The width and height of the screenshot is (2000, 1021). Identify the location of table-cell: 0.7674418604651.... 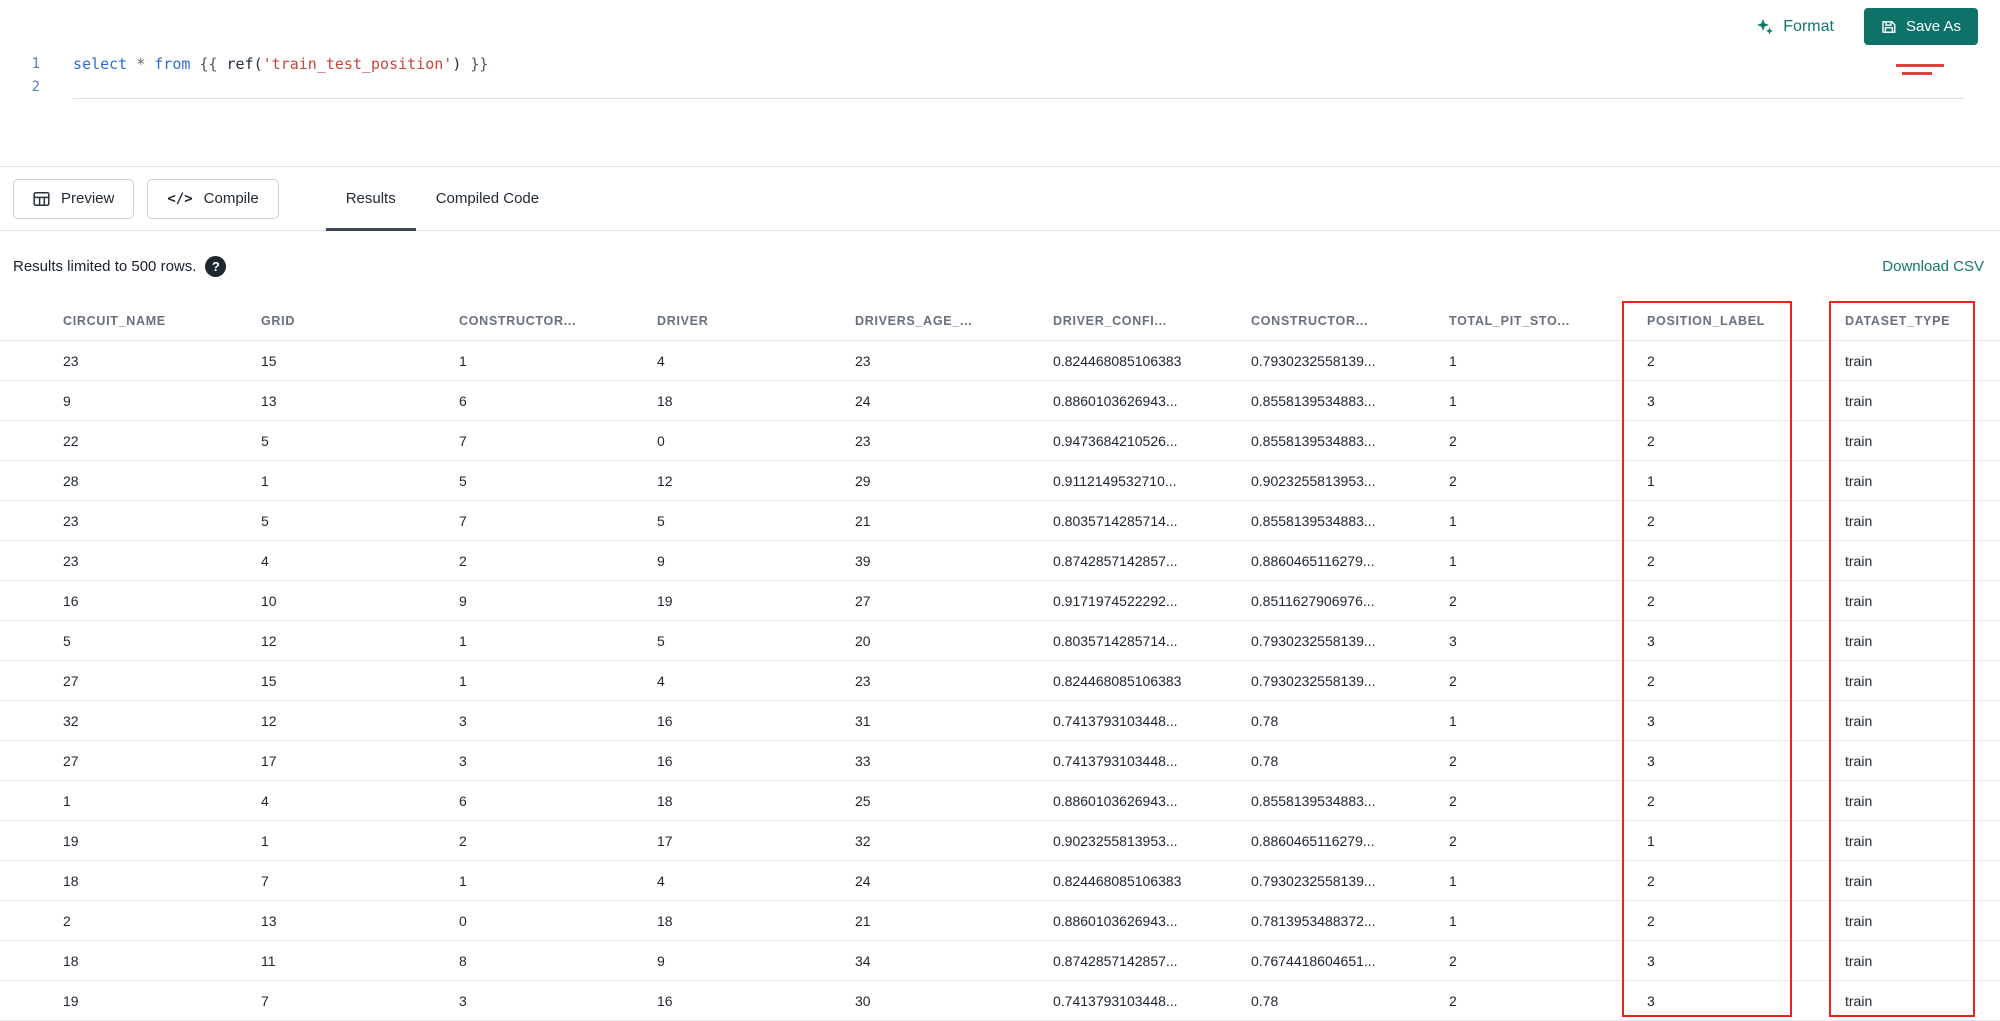
(1313, 960).